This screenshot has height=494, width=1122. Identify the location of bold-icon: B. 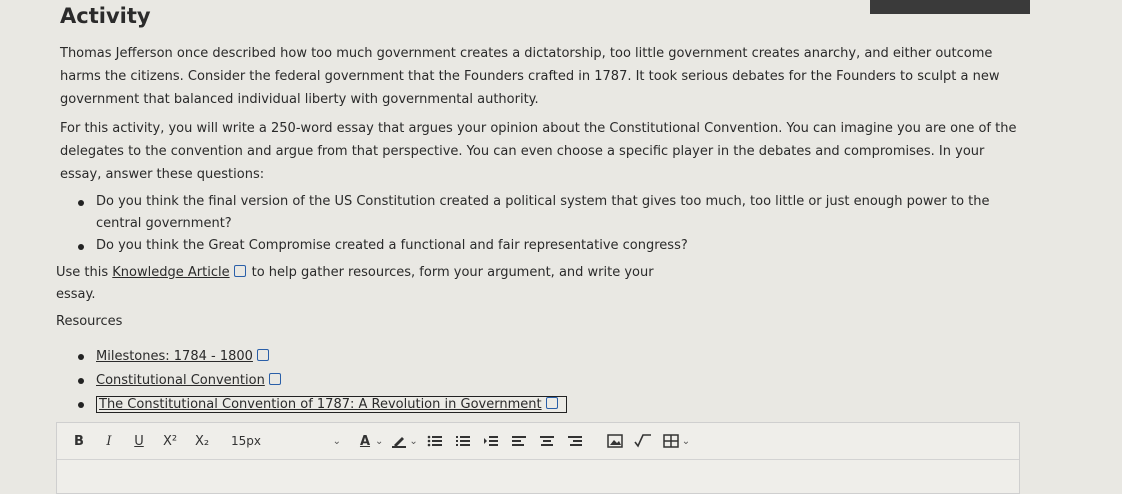
(79, 441).